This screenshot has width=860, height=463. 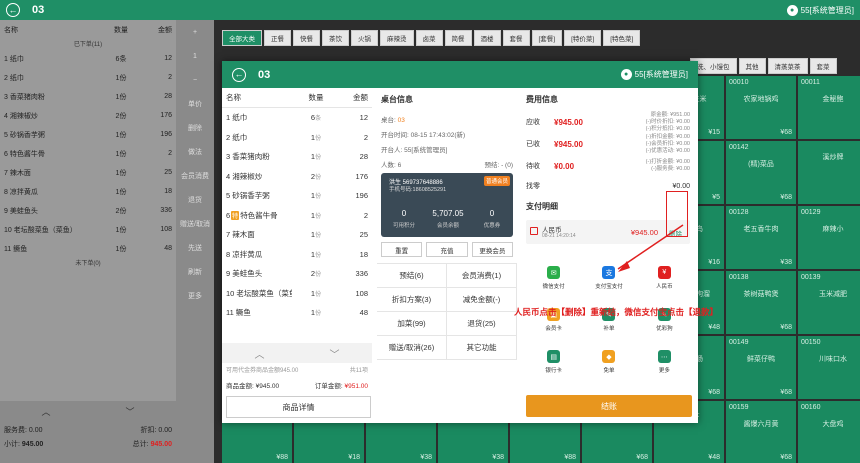 I want to click on dish-name: 酱爆六月黄, so click(x=761, y=424).